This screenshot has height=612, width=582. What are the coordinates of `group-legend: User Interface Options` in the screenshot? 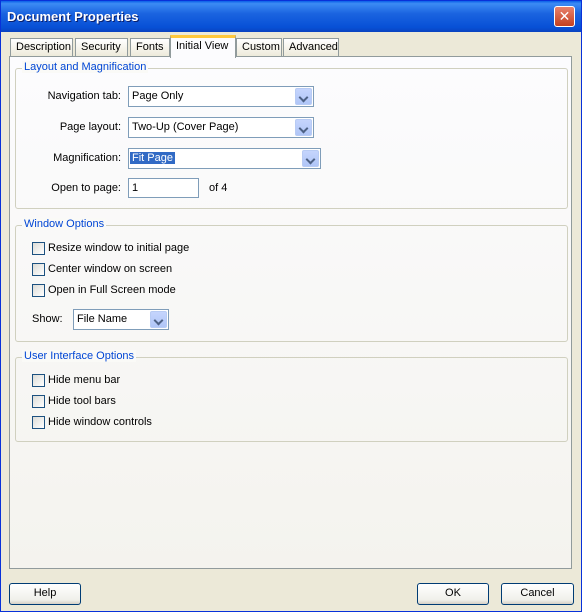 It's located at (79, 356).